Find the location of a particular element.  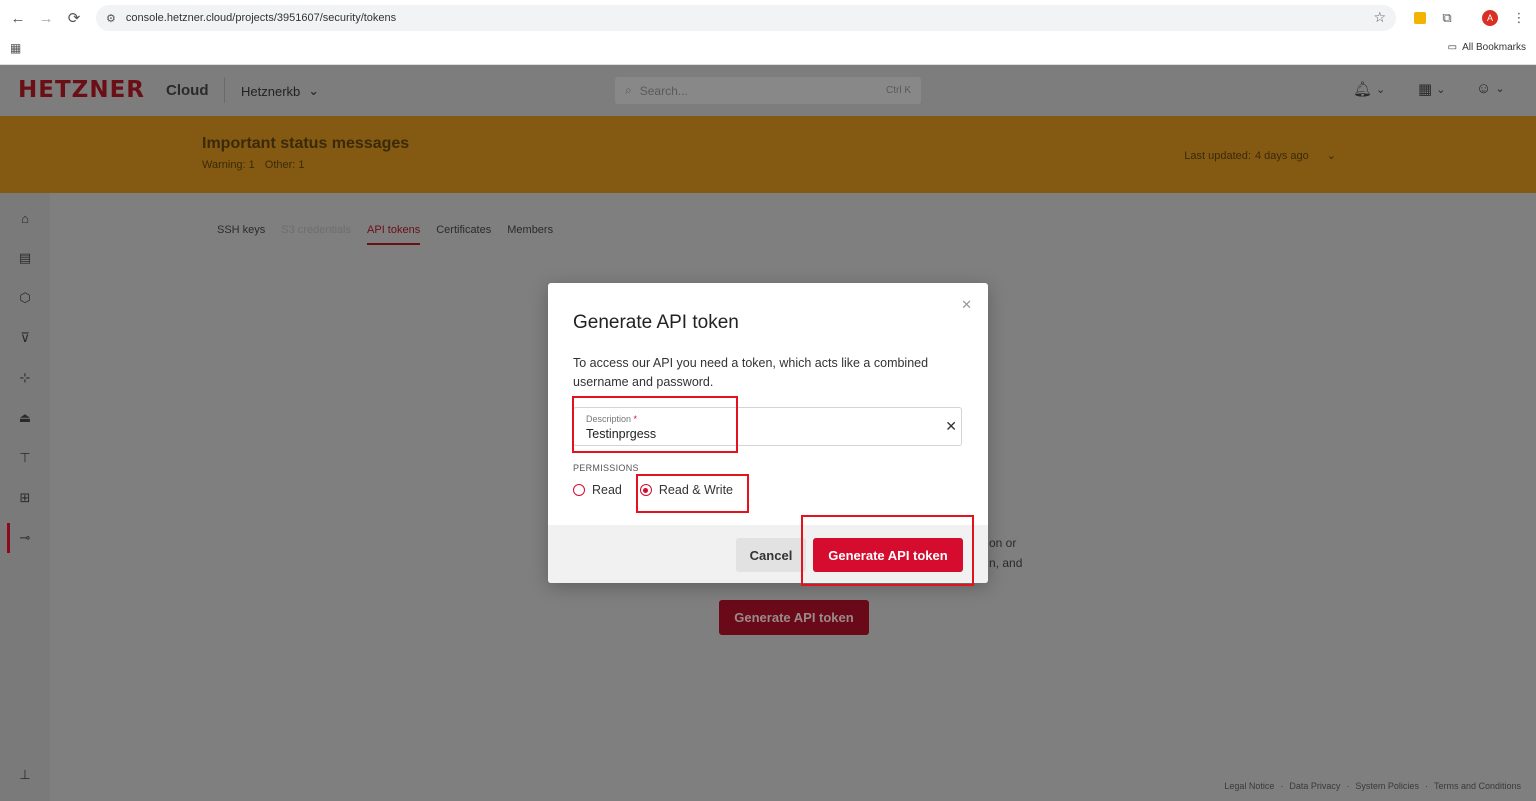

updated-value: 4 days ago is located at coordinates (1281, 155).